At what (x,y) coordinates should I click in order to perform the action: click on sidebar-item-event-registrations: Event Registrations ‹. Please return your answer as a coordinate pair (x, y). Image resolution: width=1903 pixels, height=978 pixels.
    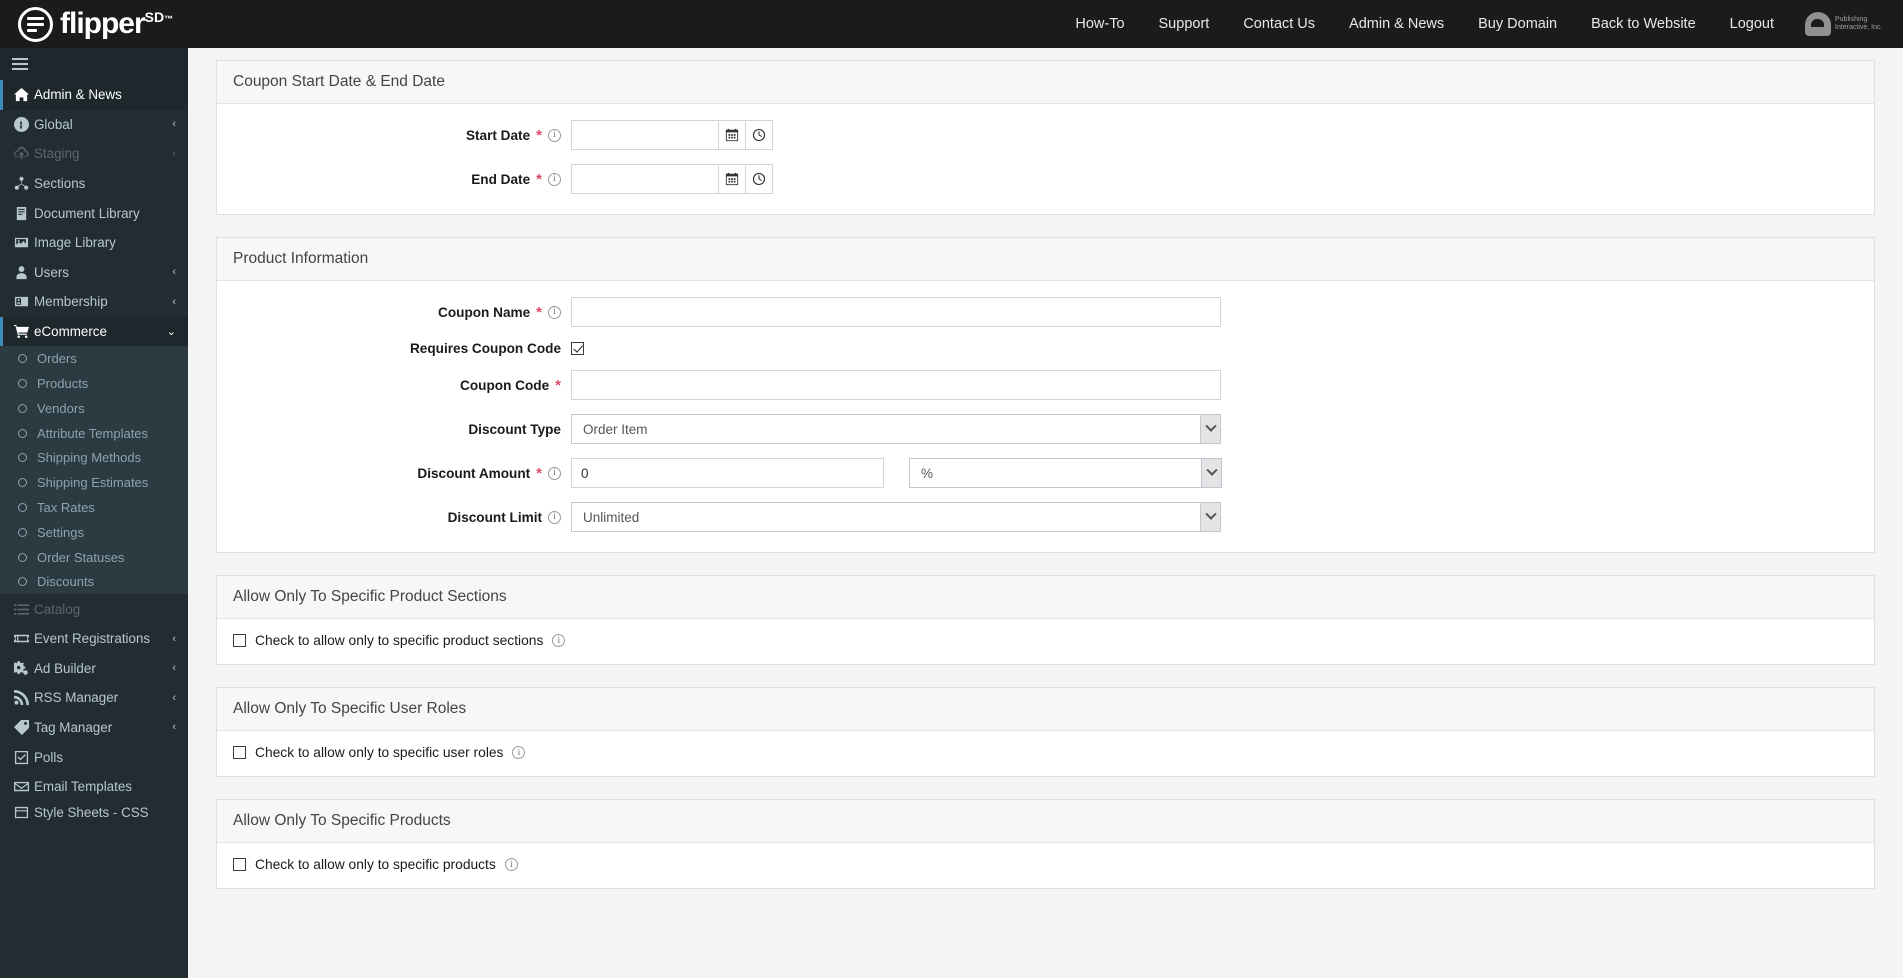
    Looking at the image, I should click on (94, 639).